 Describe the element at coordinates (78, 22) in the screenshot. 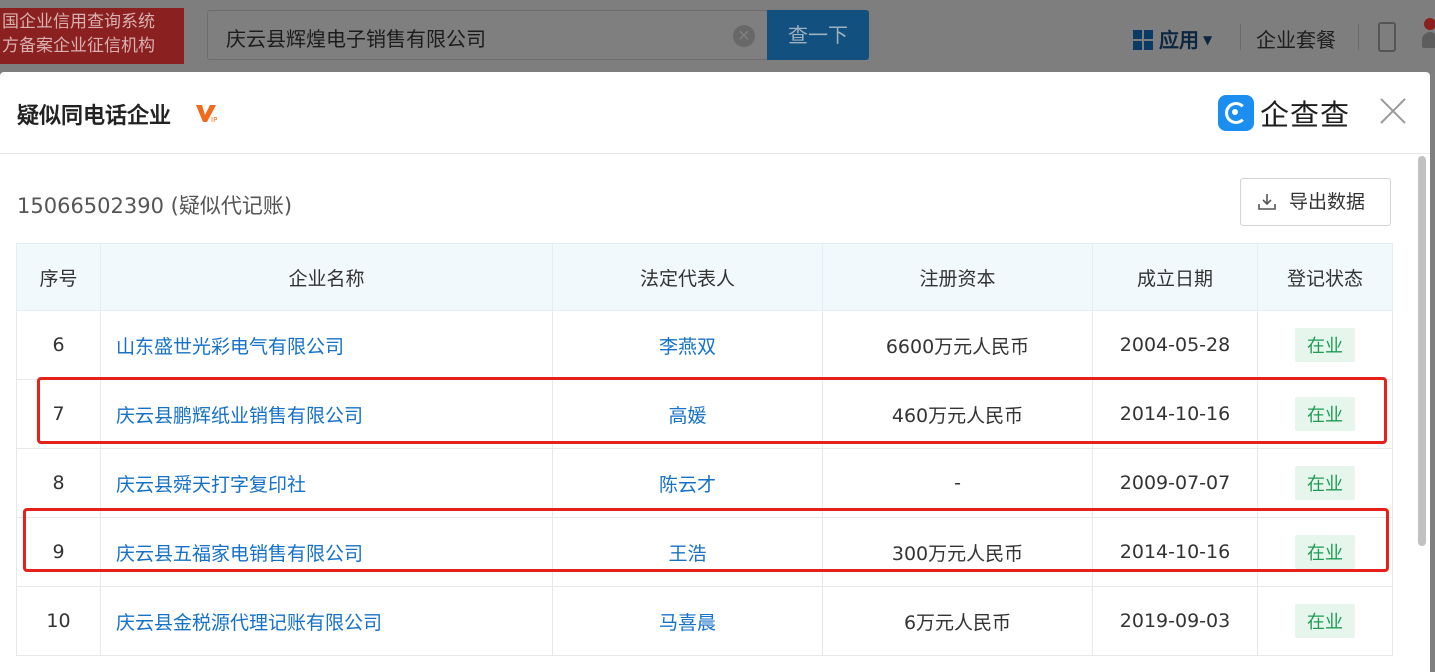

I see `brand-line-1: 国企业信用查询系统` at that location.